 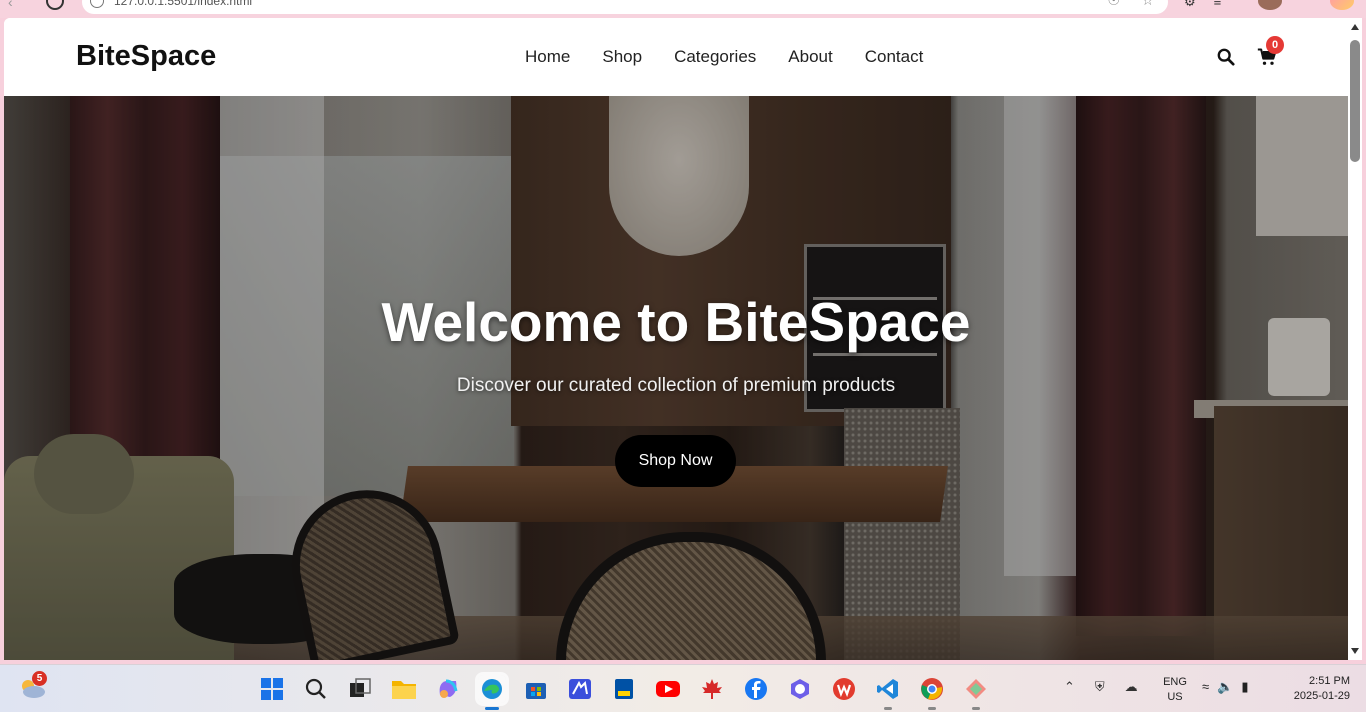 What do you see at coordinates (844, 689) in the screenshot?
I see `wps-office-icon` at bounding box center [844, 689].